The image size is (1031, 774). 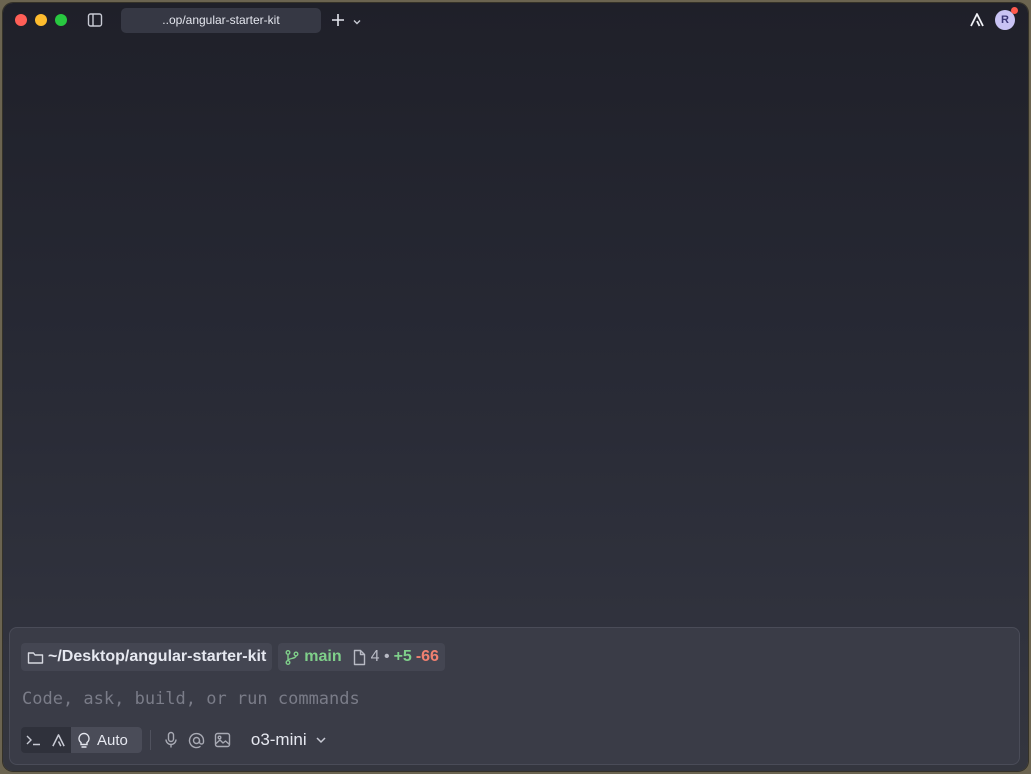 I want to click on agent-mode-button, so click(x=58, y=740).